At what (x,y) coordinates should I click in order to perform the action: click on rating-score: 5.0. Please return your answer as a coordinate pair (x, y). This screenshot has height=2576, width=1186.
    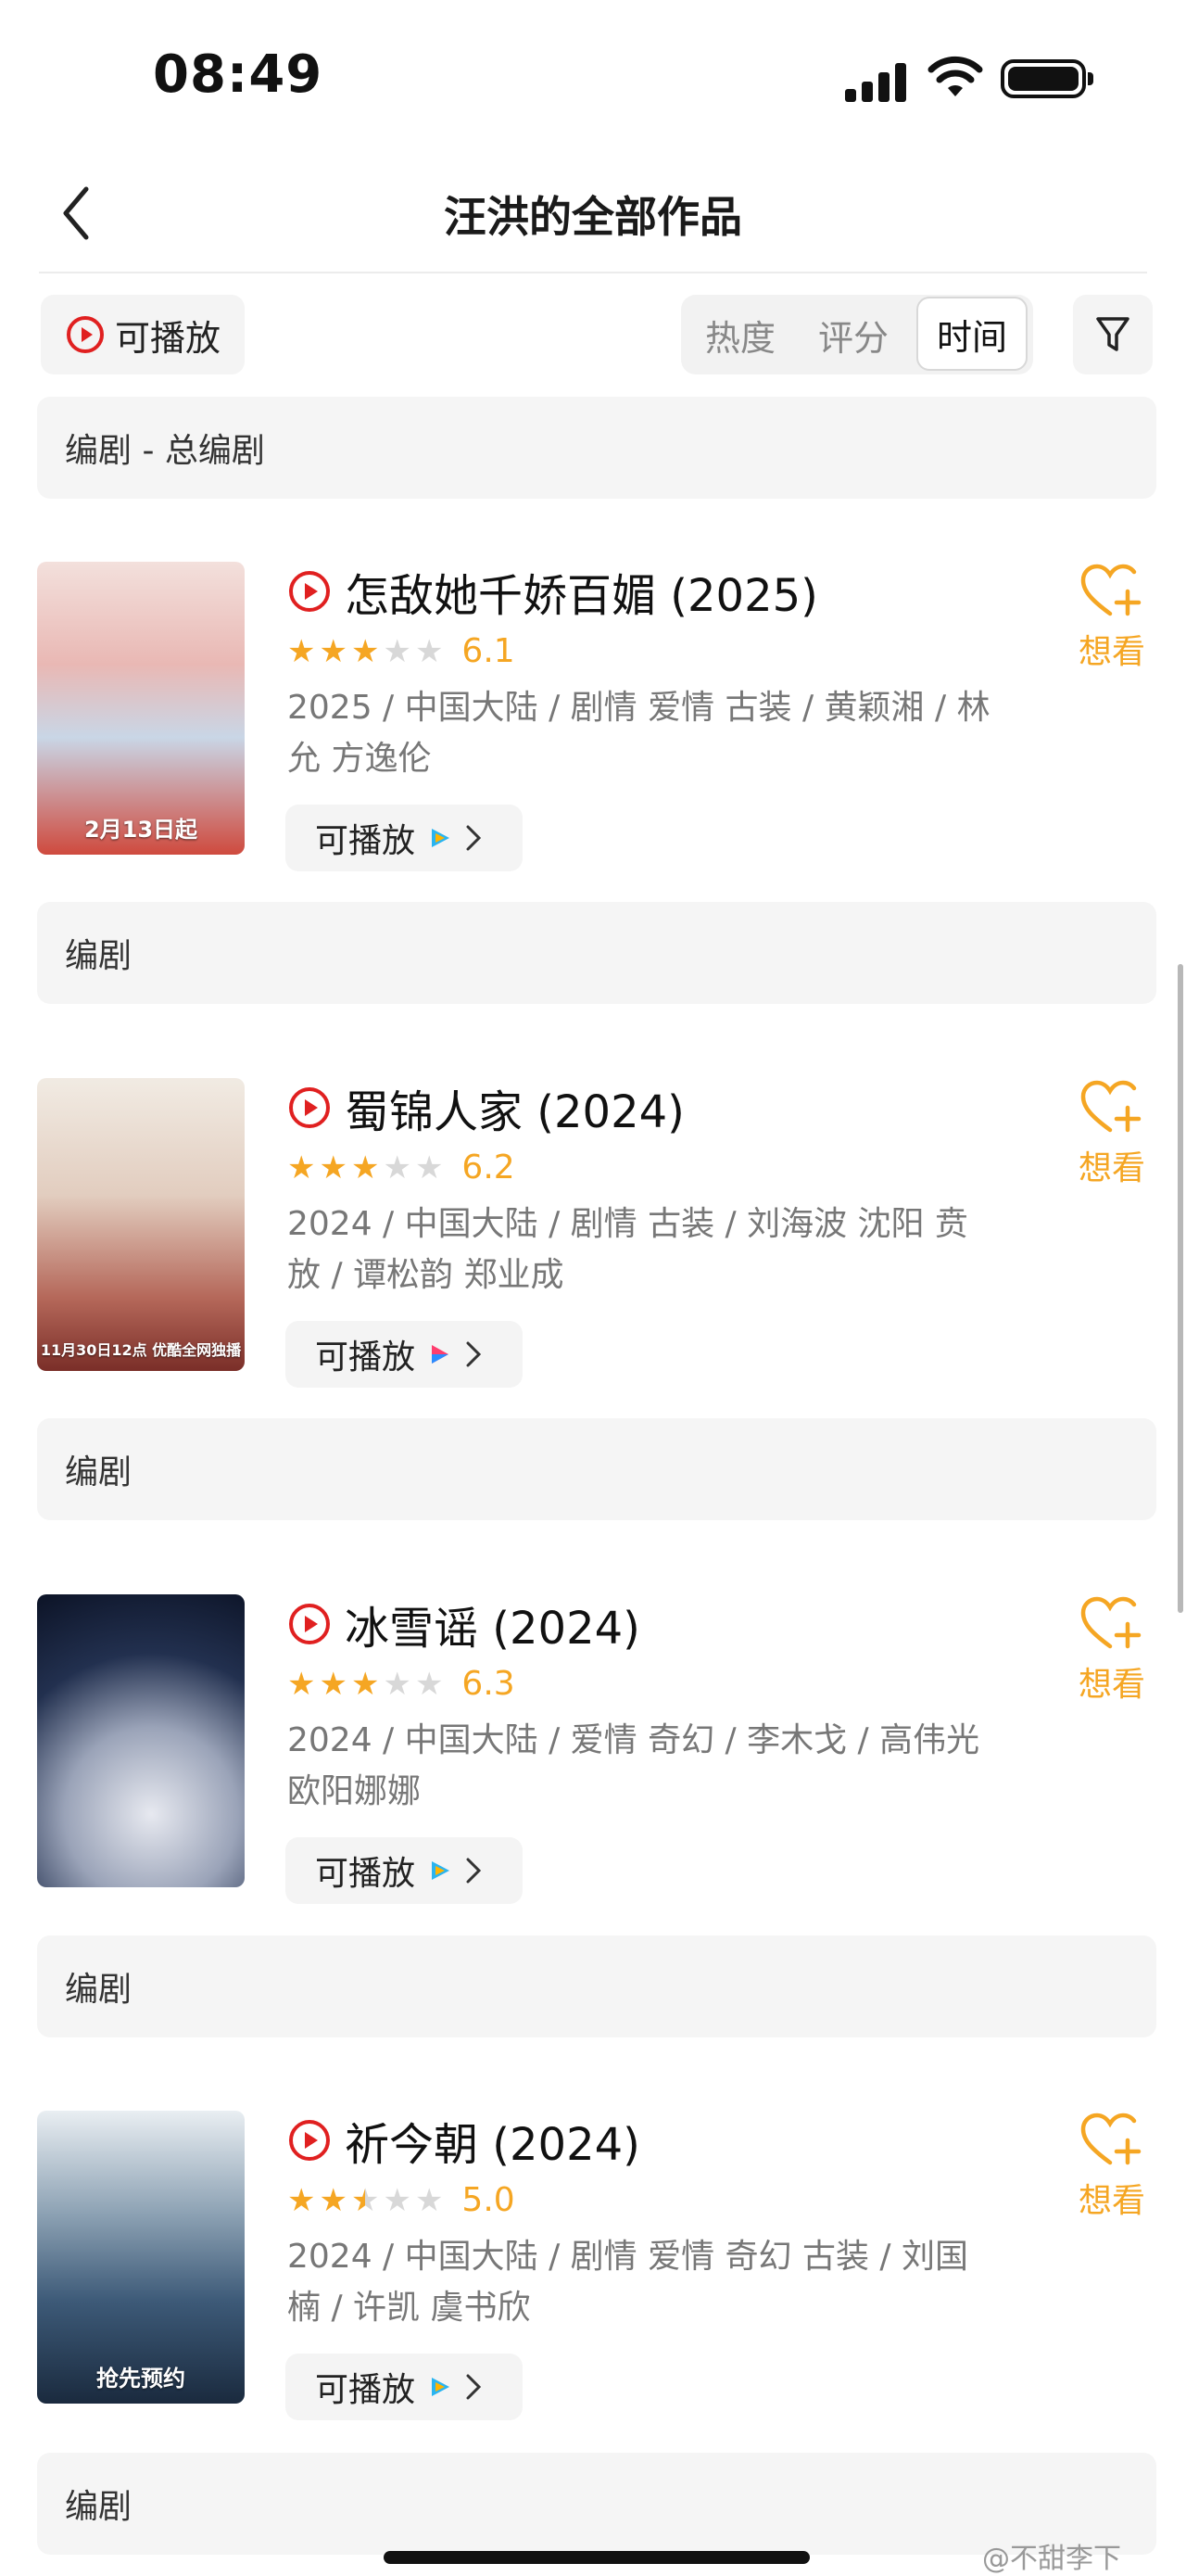
    Looking at the image, I should click on (488, 2200).